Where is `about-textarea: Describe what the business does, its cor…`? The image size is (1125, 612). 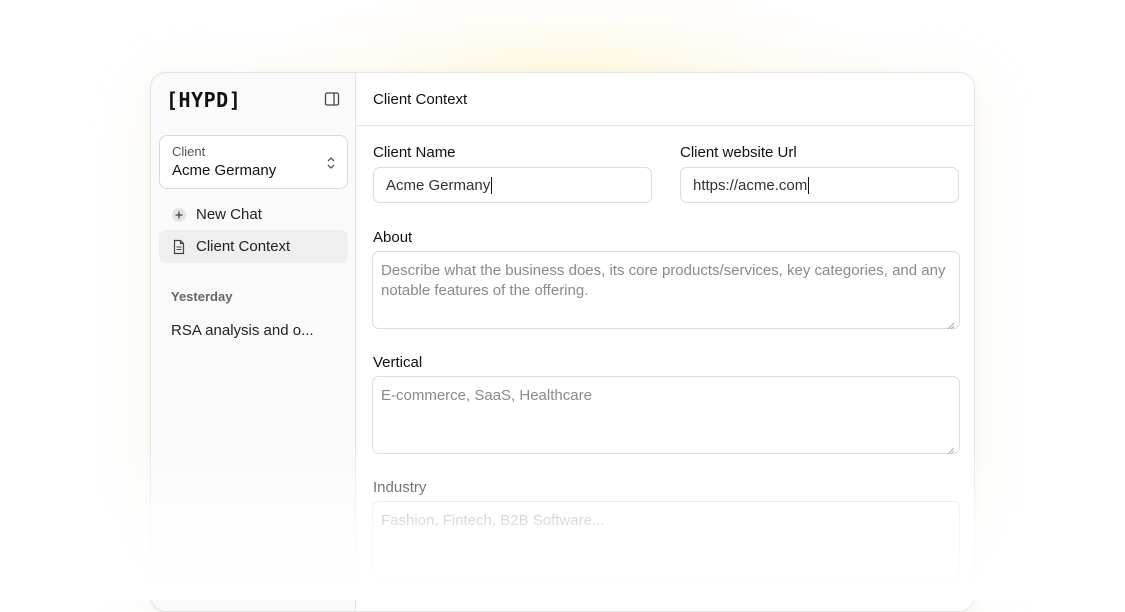
about-textarea: Describe what the business does, its cor… is located at coordinates (666, 290).